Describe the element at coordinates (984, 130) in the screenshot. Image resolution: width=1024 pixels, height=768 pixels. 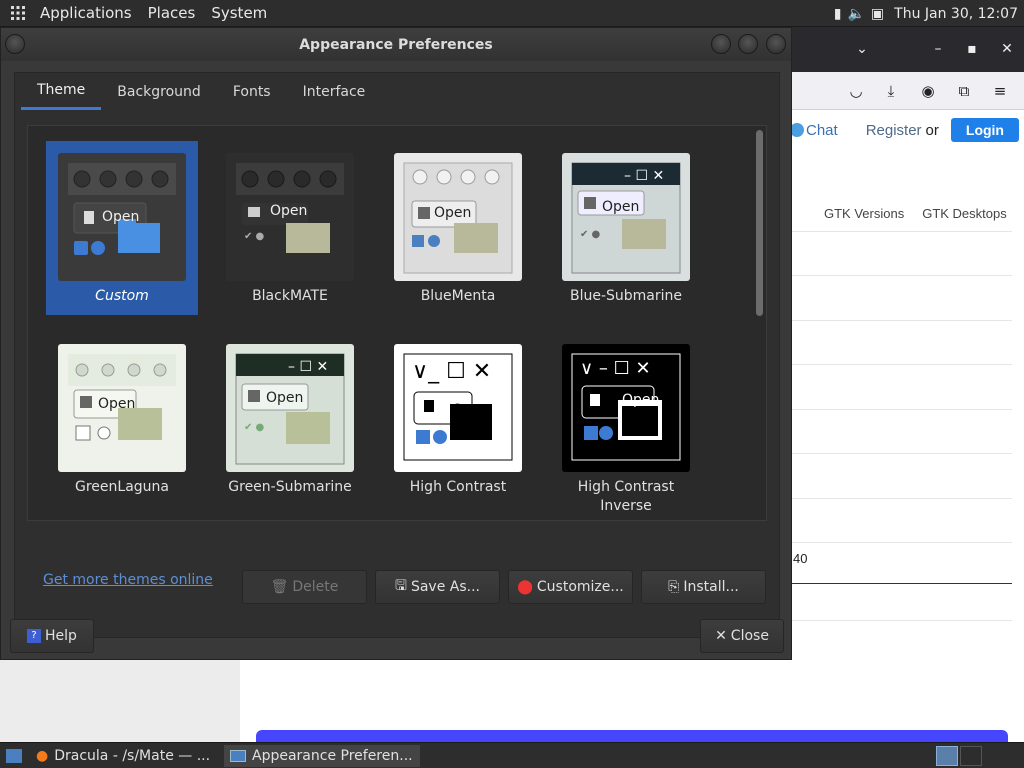
I see `login-button: Login` at that location.